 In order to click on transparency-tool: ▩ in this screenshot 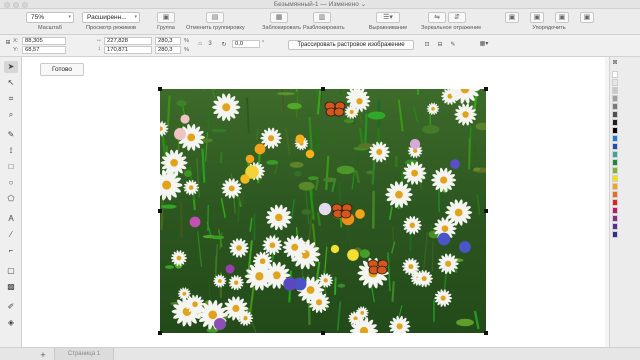, I will do `click(11, 287)`.